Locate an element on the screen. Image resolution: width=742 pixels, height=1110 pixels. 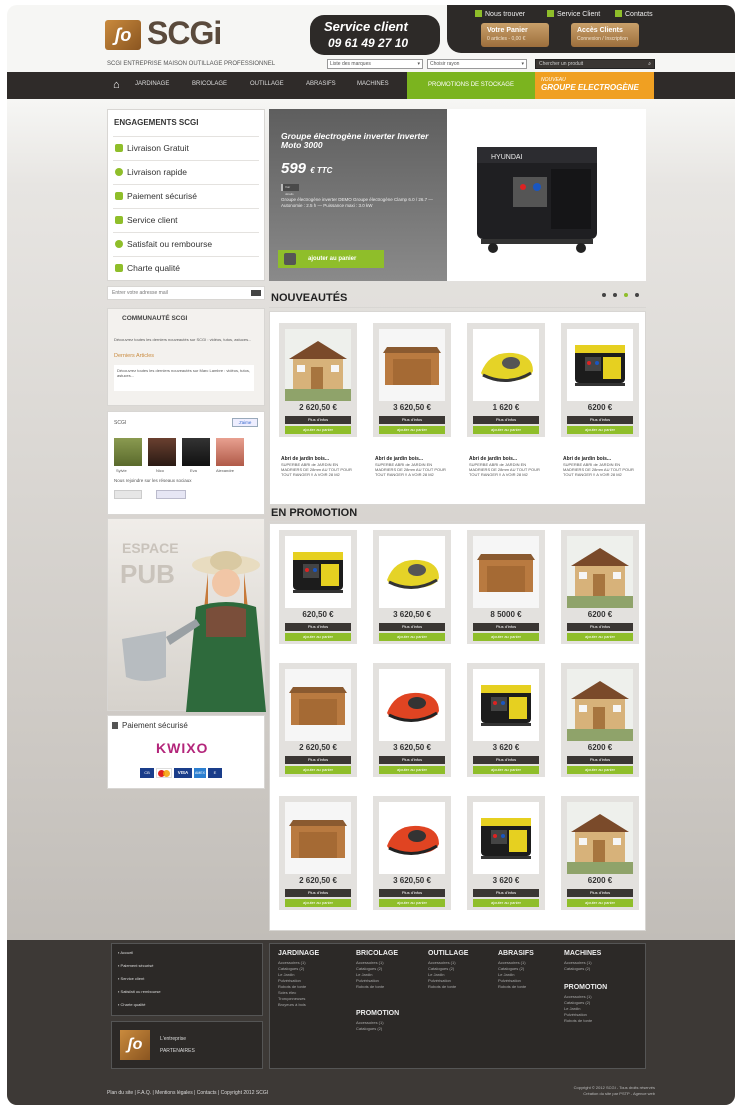
search-icon: ⌕ is located at coordinates (649, 64).